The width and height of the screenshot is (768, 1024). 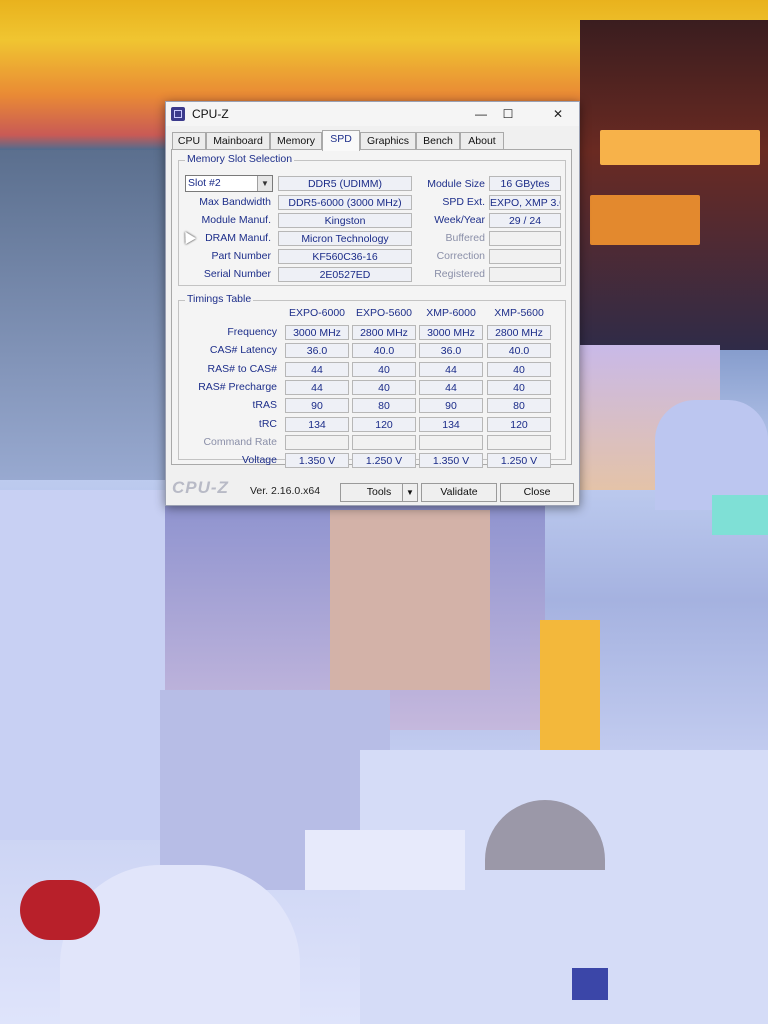 I want to click on wallpaper-flowers, so click(x=60, y=910).